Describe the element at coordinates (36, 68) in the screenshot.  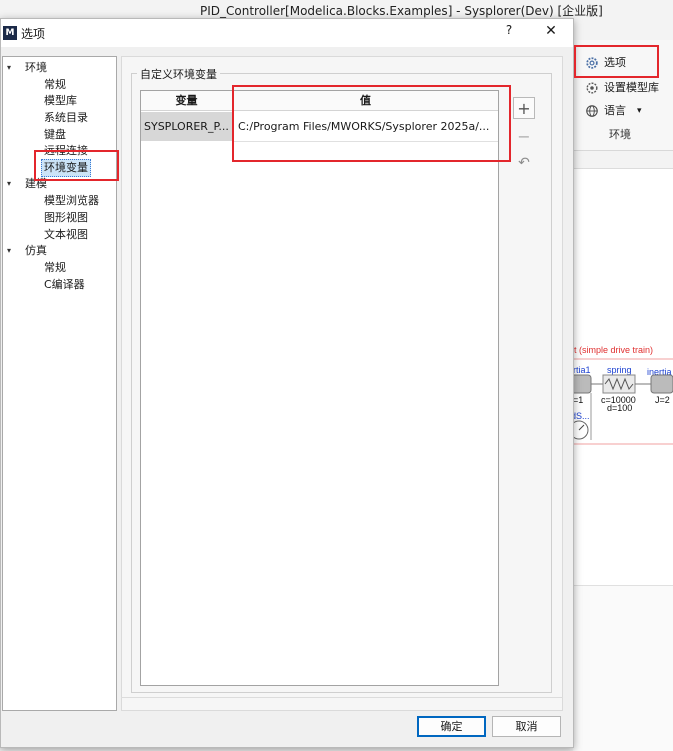
I see `tree-item-environment: 环境` at that location.